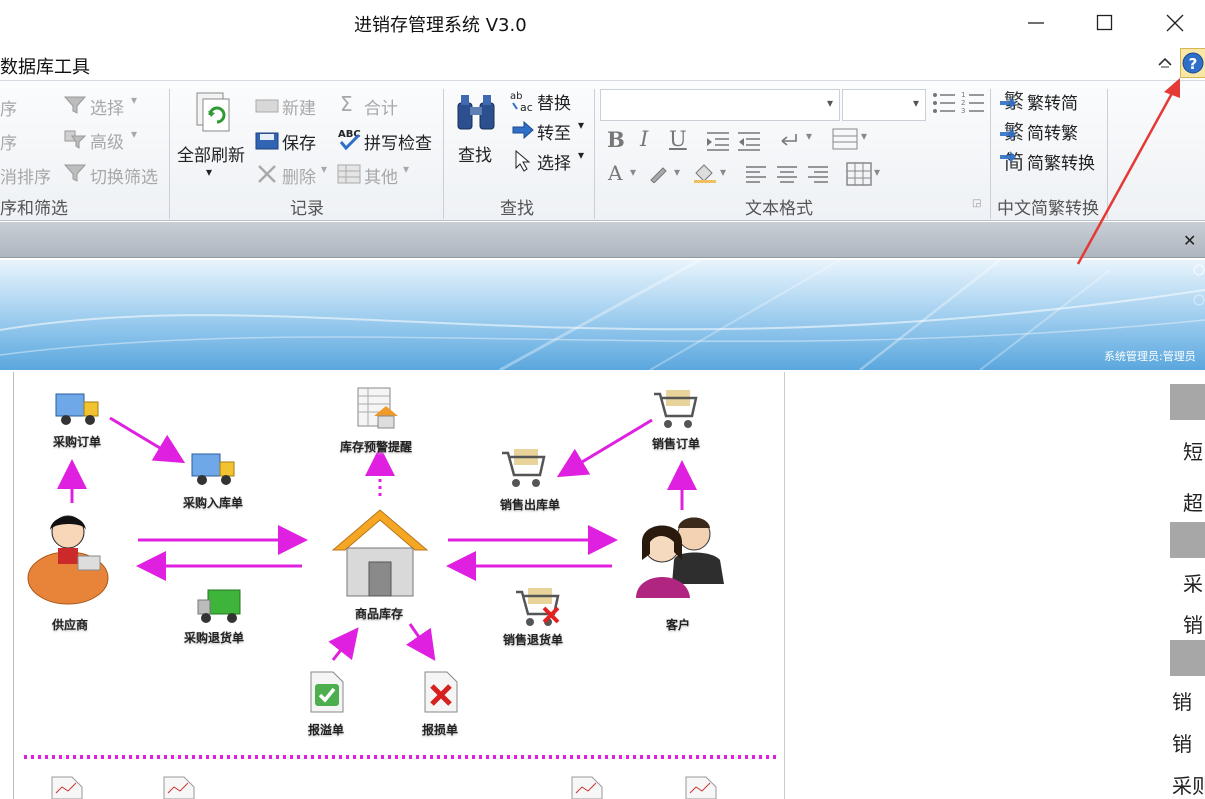  What do you see at coordinates (530, 504) in the screenshot?
I see `sales-out-link: 销售出库单` at bounding box center [530, 504].